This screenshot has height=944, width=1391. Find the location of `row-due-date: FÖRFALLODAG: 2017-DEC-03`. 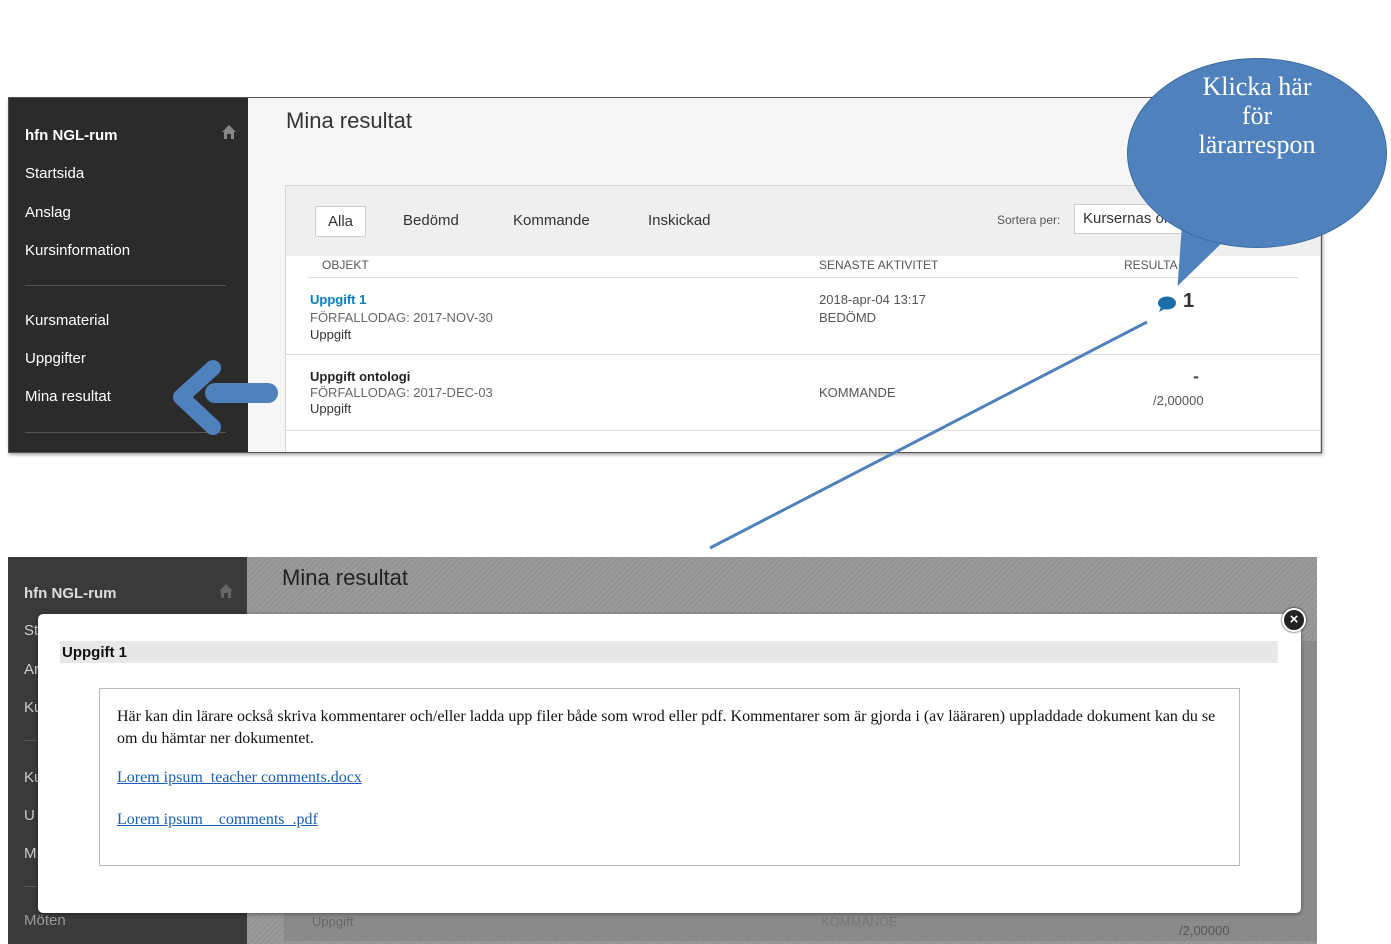

row-due-date: FÖRFALLODAG: 2017-DEC-03 is located at coordinates (401, 392).